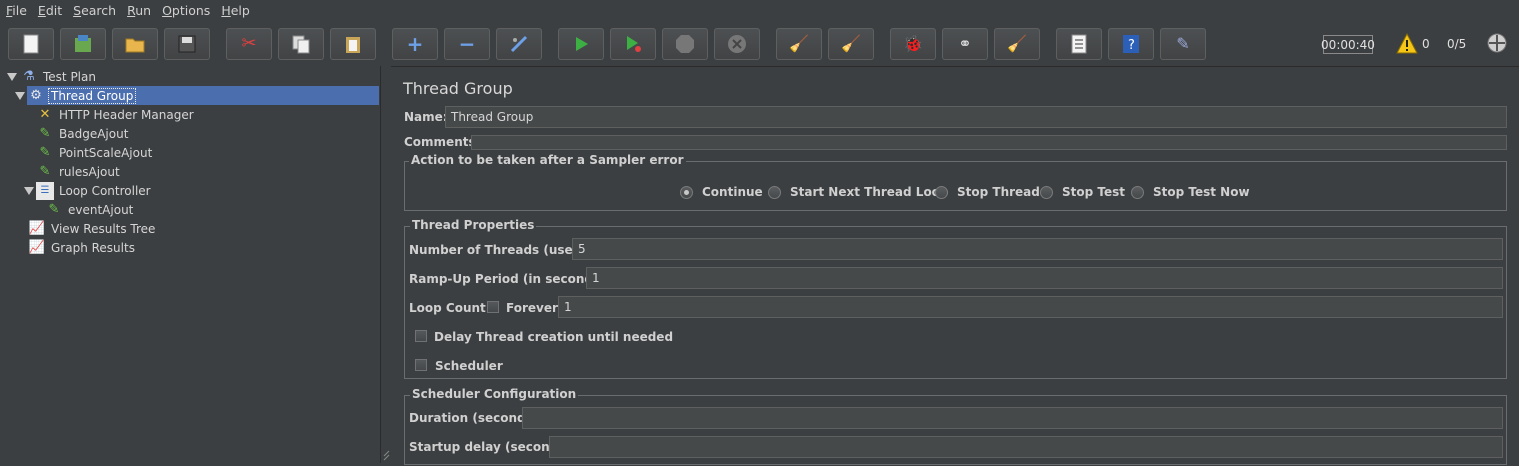 This screenshot has width=1519, height=466. Describe the element at coordinates (421, 336) in the screenshot. I see `delay-thread-creation-checkbox` at that location.